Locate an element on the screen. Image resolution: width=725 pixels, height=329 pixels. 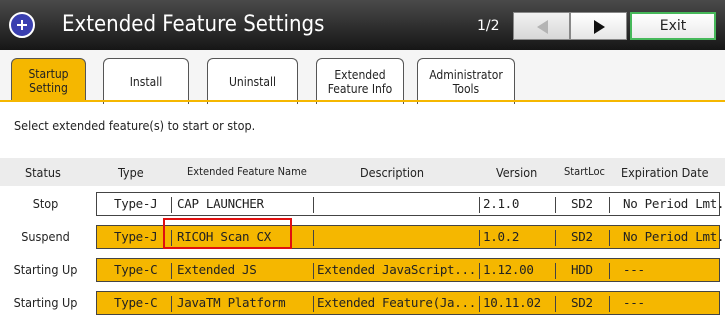
column-header-description: Description is located at coordinates (392, 172).